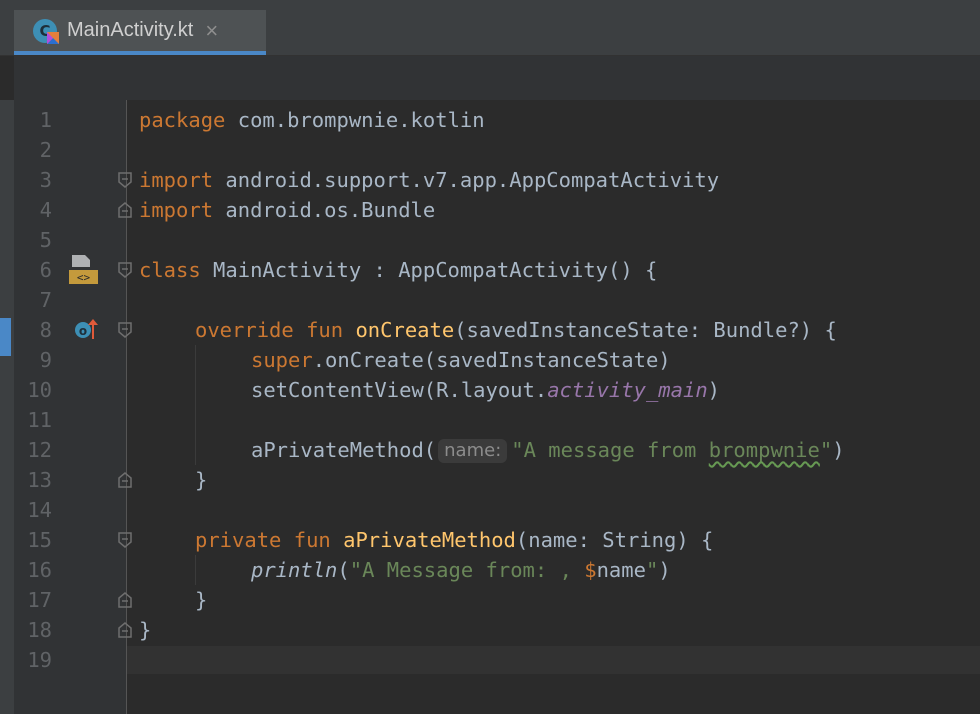  What do you see at coordinates (45, 330) in the screenshot?
I see `line-number: 8` at bounding box center [45, 330].